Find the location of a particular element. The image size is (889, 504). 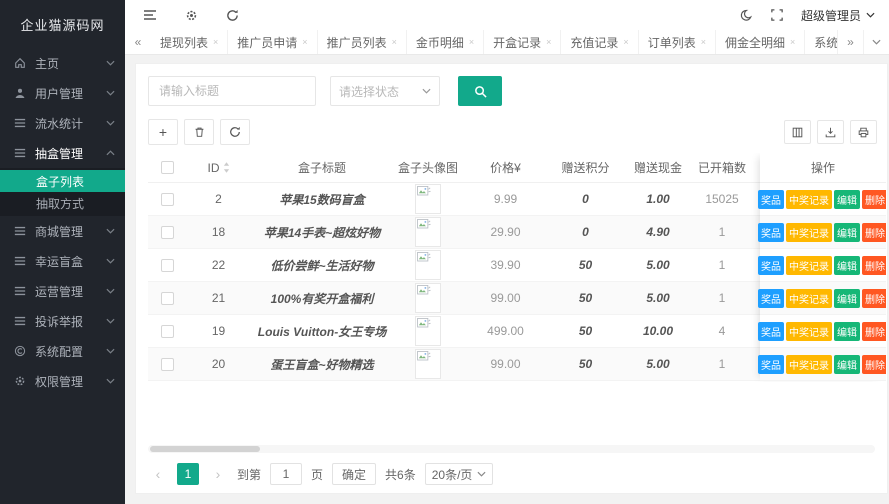

tab-item: 提现列表 × is located at coordinates (190, 42).